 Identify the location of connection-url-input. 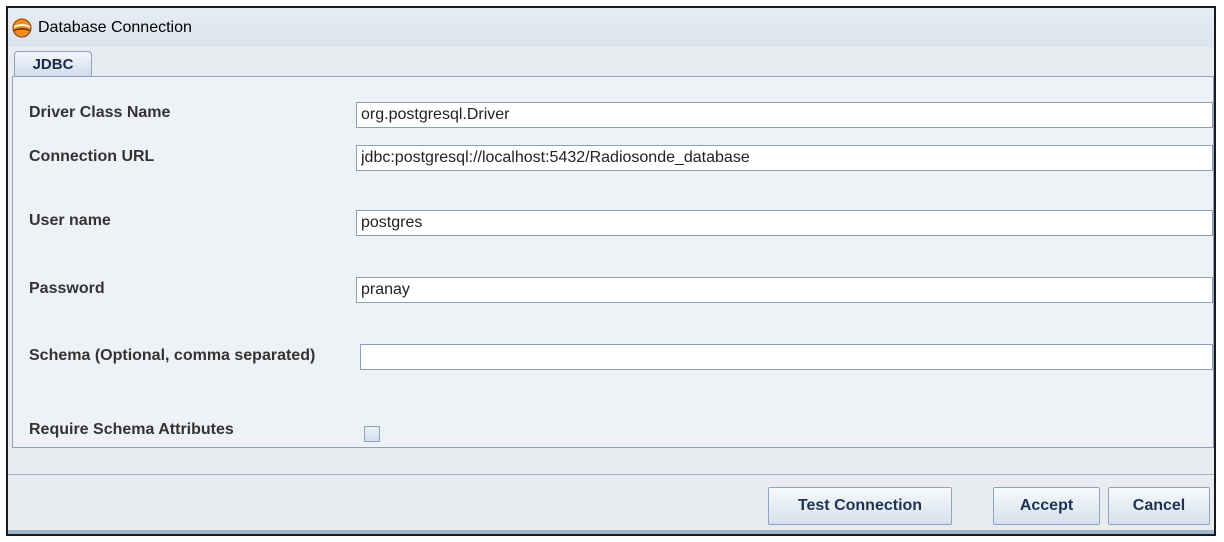
(784, 158).